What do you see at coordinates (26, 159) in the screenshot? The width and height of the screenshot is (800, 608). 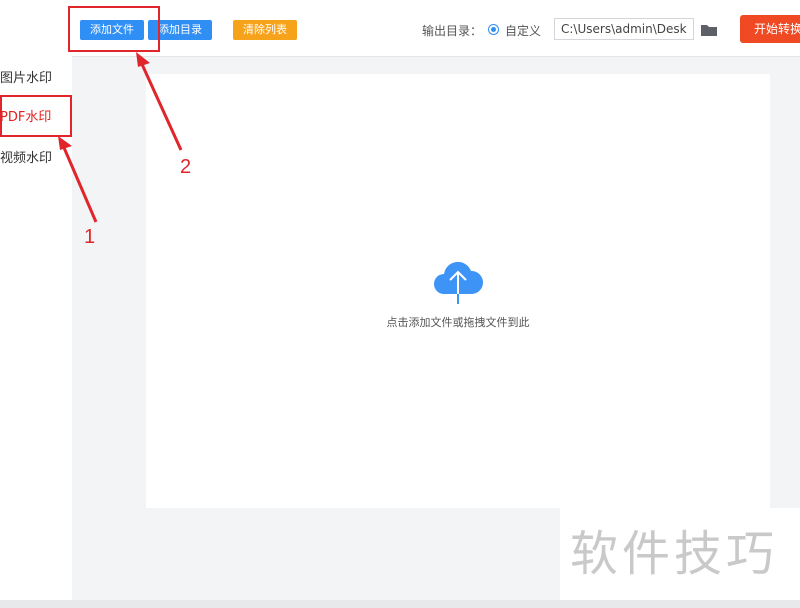 I see `sidebar-item-video-watermark: 视频水印` at bounding box center [26, 159].